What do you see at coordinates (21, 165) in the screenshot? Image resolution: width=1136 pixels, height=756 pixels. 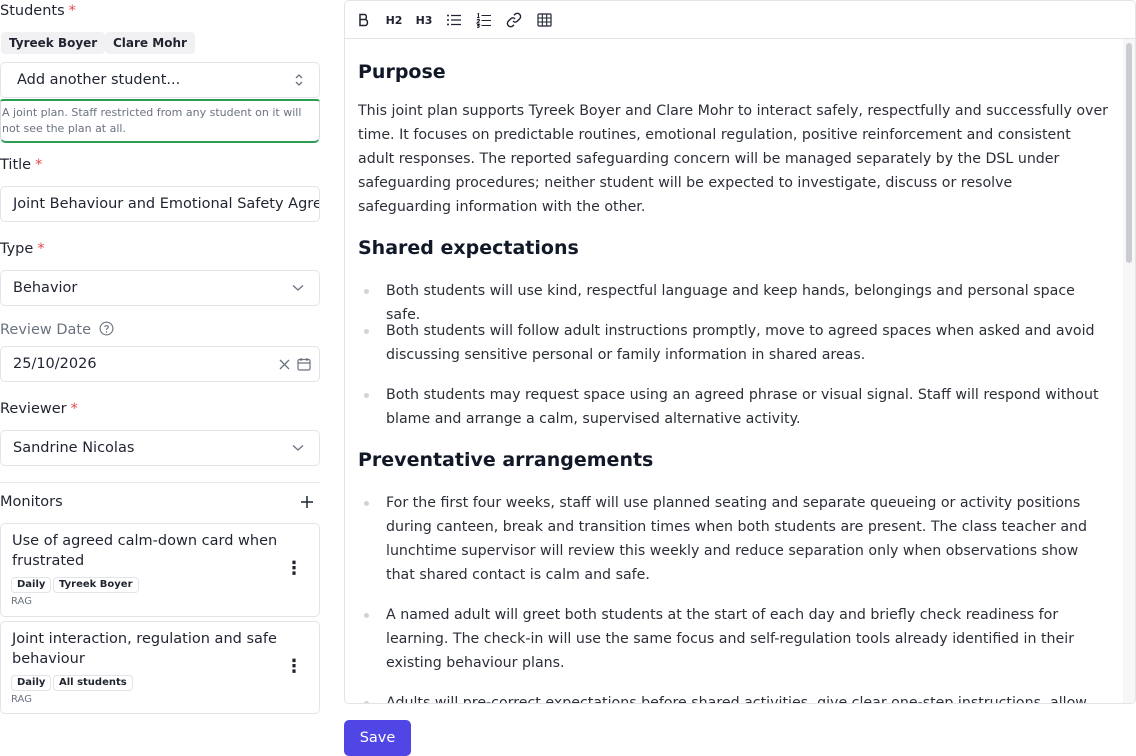 I see `title-label: Title *` at bounding box center [21, 165].